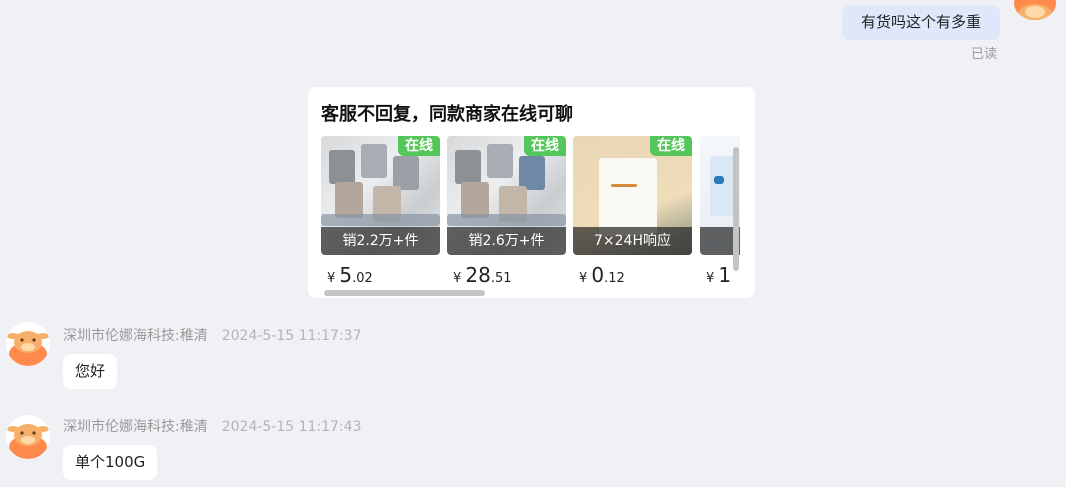 This screenshot has height=487, width=1066. What do you see at coordinates (212, 426) in the screenshot?
I see `message-meta: 深圳市伦娜海科技:稚清 2024-5-15 11:17:43` at bounding box center [212, 426].